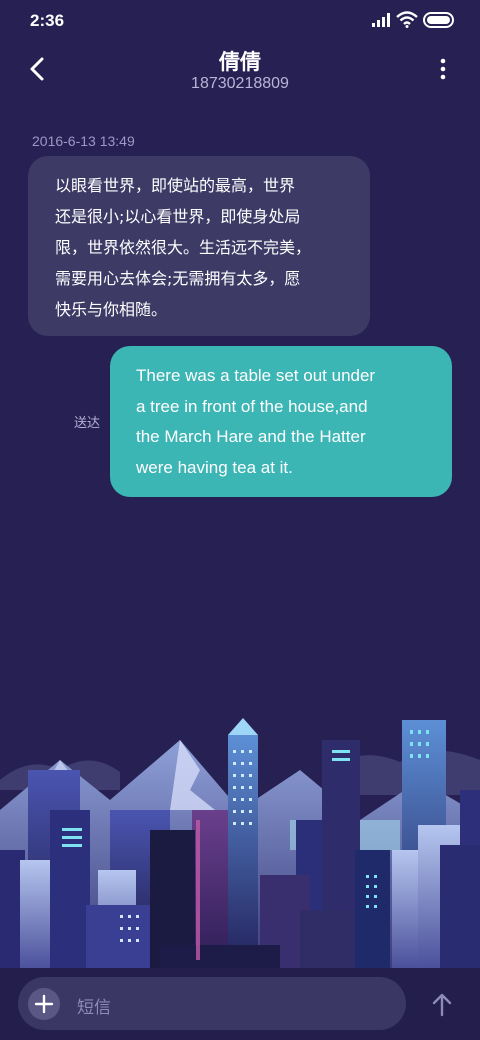  Describe the element at coordinates (83, 141) in the screenshot. I see `message-timestamp: 2016-6-13 13:49` at that location.